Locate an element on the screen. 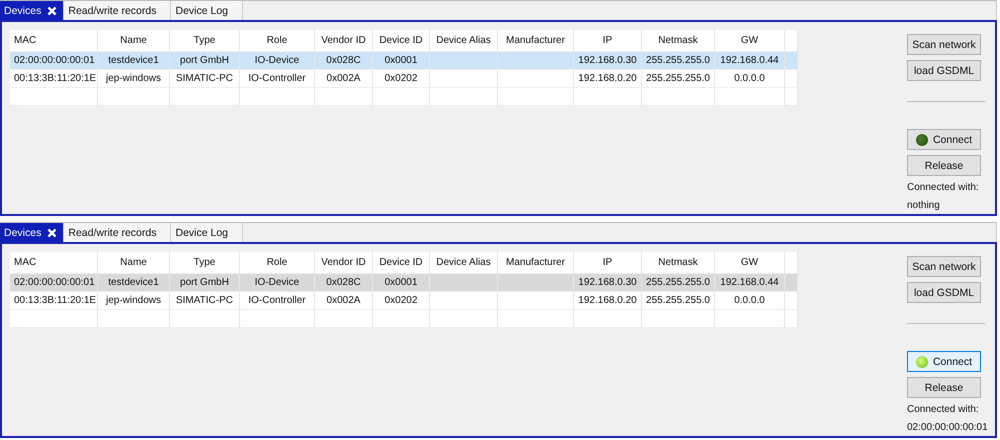  connection-value: 02:00:00:00:00:01 is located at coordinates (947, 427).